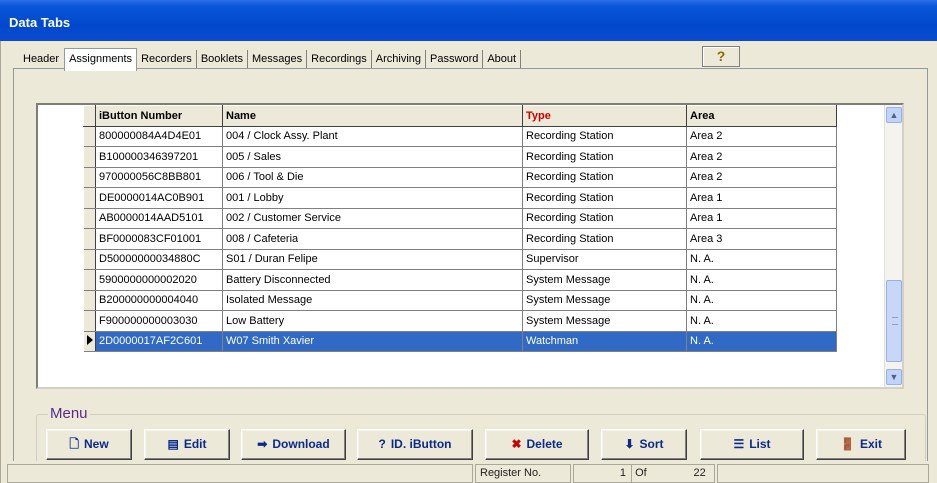 This screenshot has height=483, width=937. I want to click on scroll-thumb, so click(894, 321).